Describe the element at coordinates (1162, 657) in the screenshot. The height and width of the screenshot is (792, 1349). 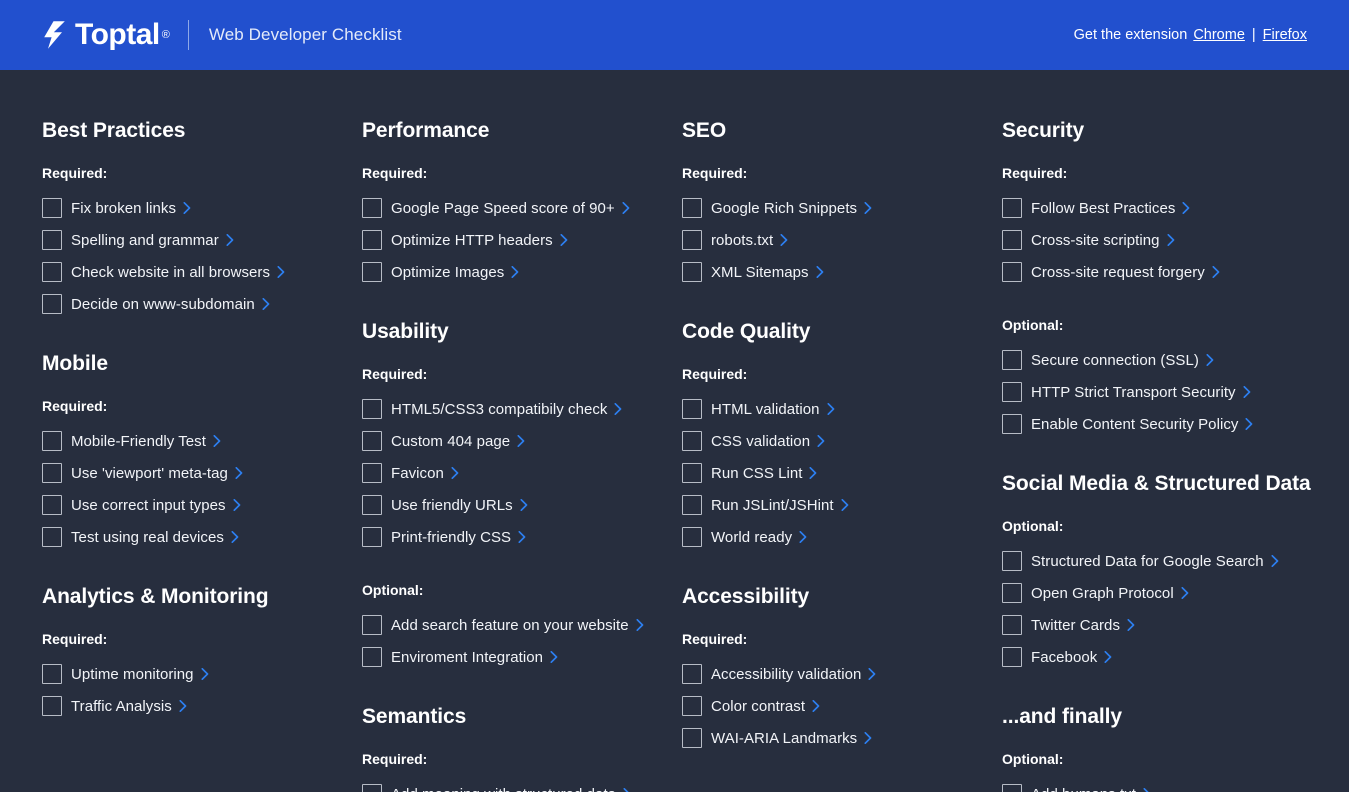
I see `checklist-item: Facebook` at that location.